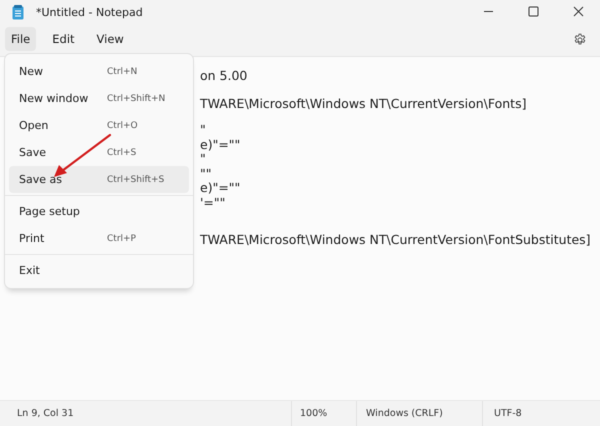 This screenshot has width=600, height=426. What do you see at coordinates (99, 98) in the screenshot?
I see `menu-entry: New window Ctrl+Shift+N` at bounding box center [99, 98].